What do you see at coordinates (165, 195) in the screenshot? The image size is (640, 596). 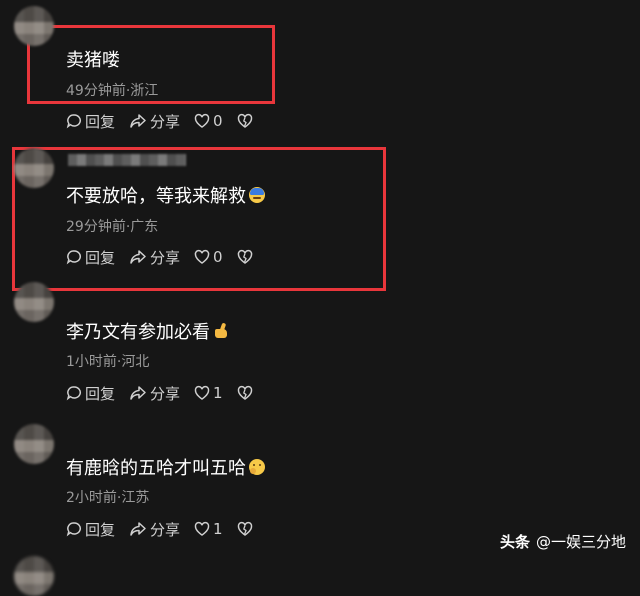 I see `comment-text: 不要放哈，等我来解救` at bounding box center [165, 195].